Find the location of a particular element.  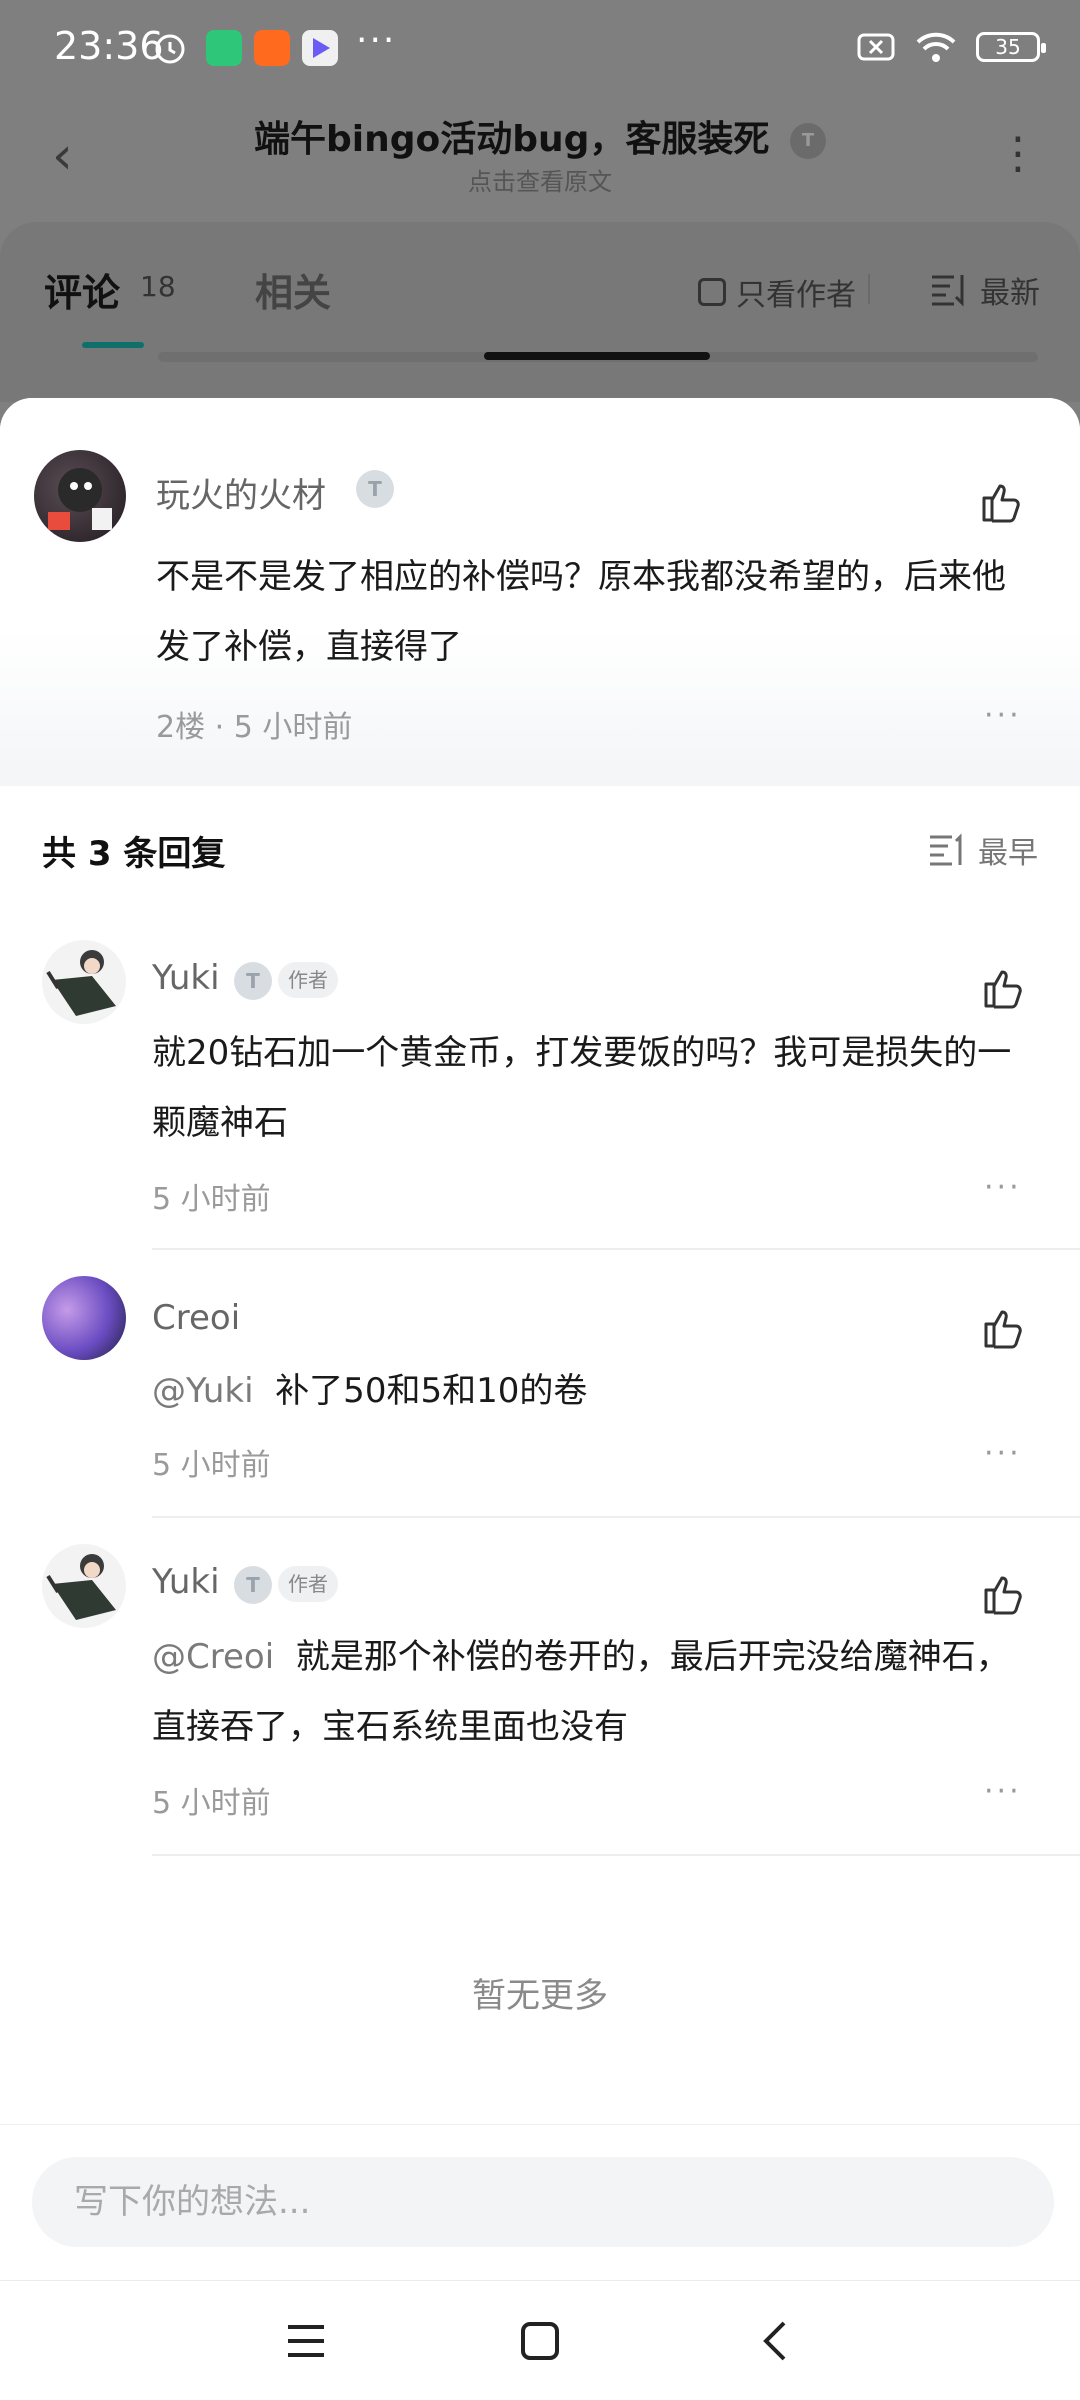

more-vertical-icon: ⋮ is located at coordinates (1018, 153).